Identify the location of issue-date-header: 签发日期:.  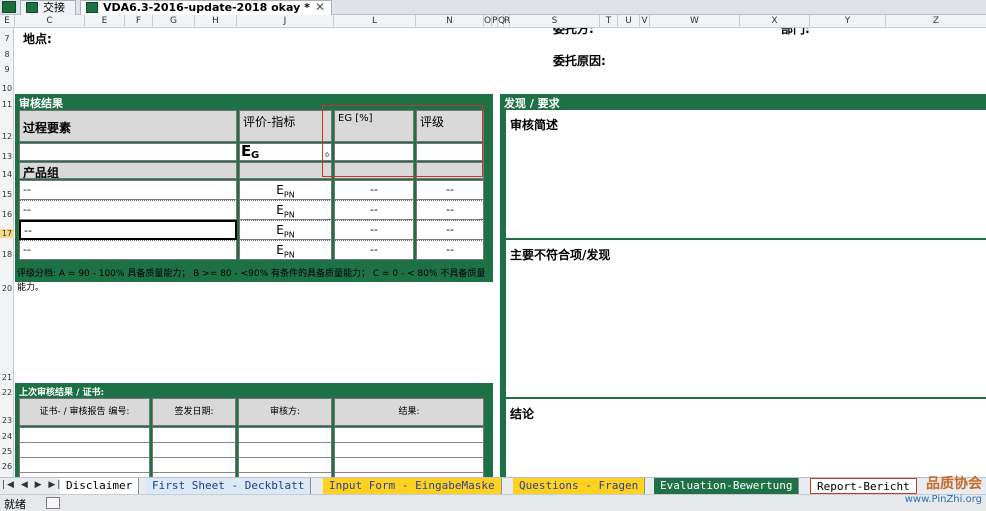
(194, 412).